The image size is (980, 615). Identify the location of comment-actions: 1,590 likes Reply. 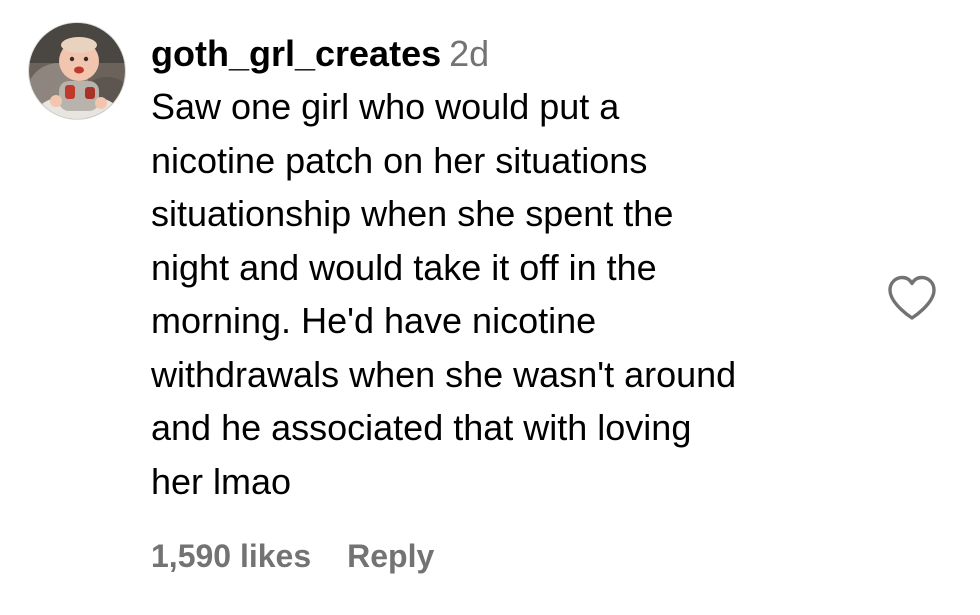
(292, 556).